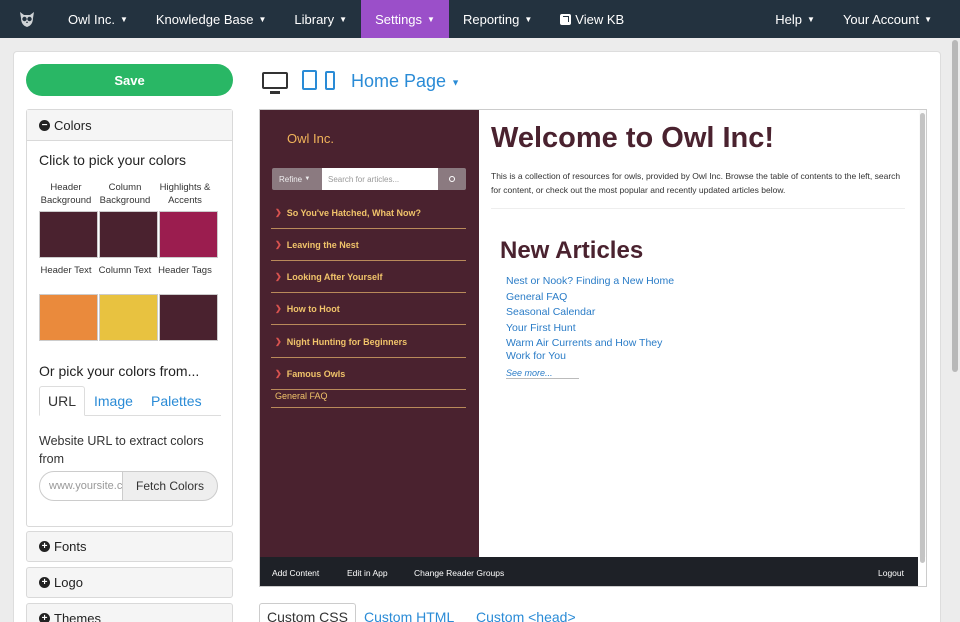 The image size is (960, 622). I want to click on minus-circle-icon: −, so click(44, 125).